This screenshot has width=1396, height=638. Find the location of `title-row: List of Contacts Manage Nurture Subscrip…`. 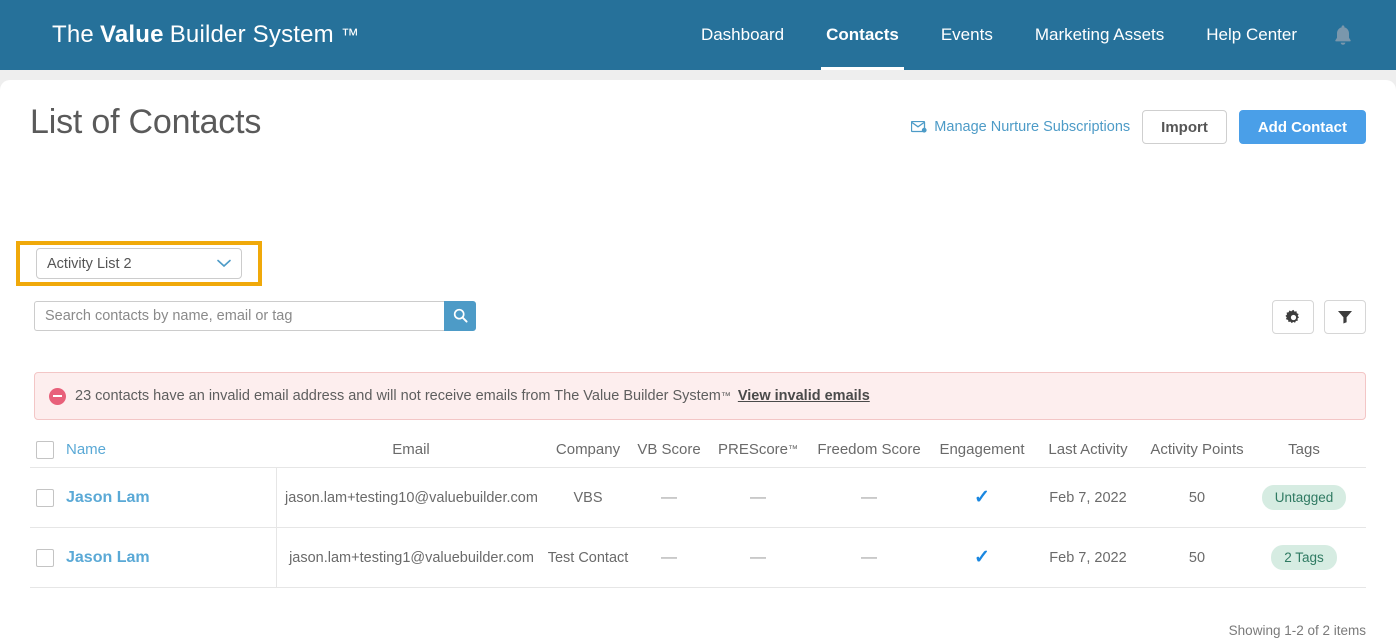

title-row: List of Contacts Manage Nurture Subscrip… is located at coordinates (698, 112).